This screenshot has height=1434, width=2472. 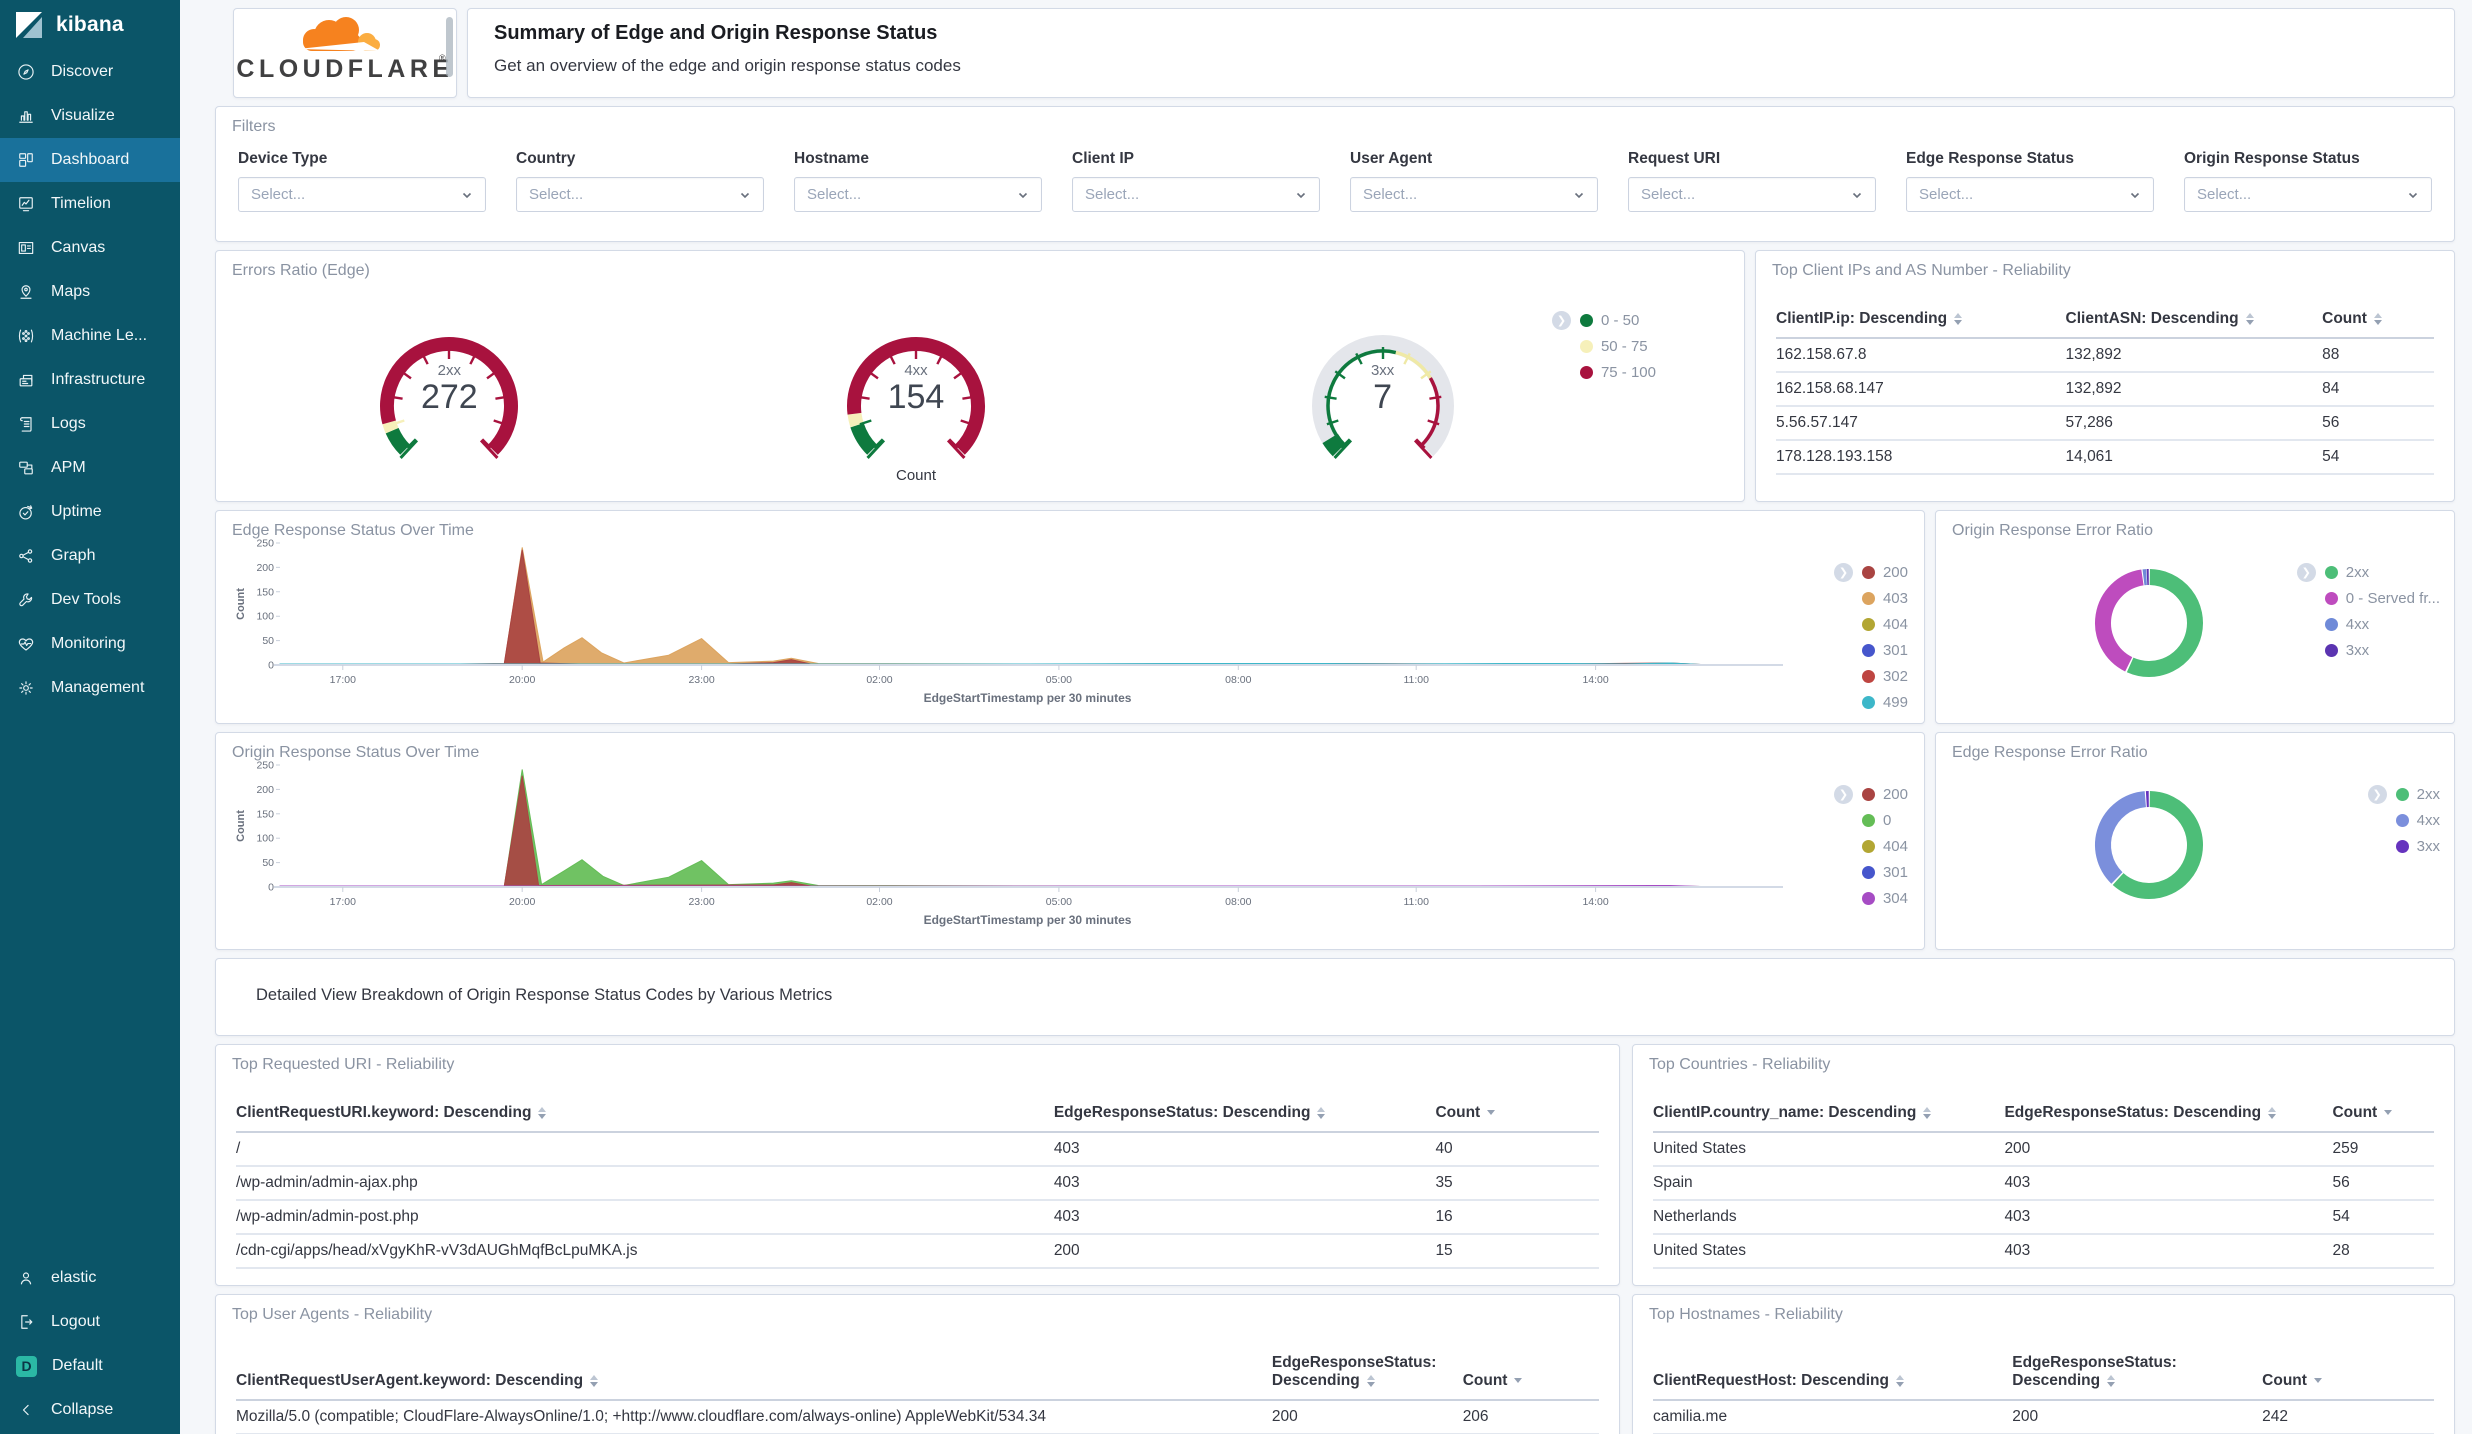 What do you see at coordinates (1604, 346) in the screenshot?
I see `legend-item-50-75: 50 - 75` at bounding box center [1604, 346].